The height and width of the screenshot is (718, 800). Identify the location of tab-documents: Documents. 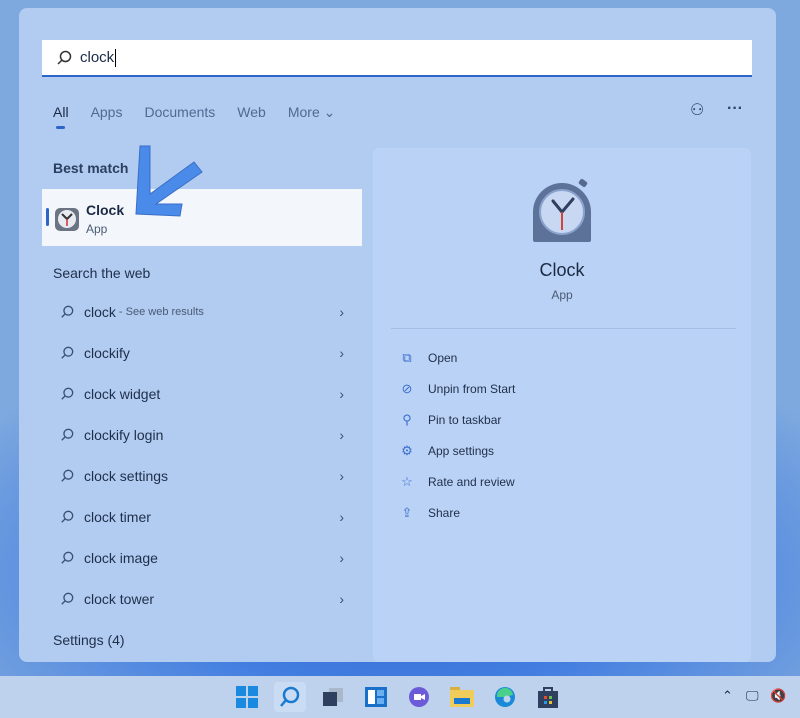
(179, 112).